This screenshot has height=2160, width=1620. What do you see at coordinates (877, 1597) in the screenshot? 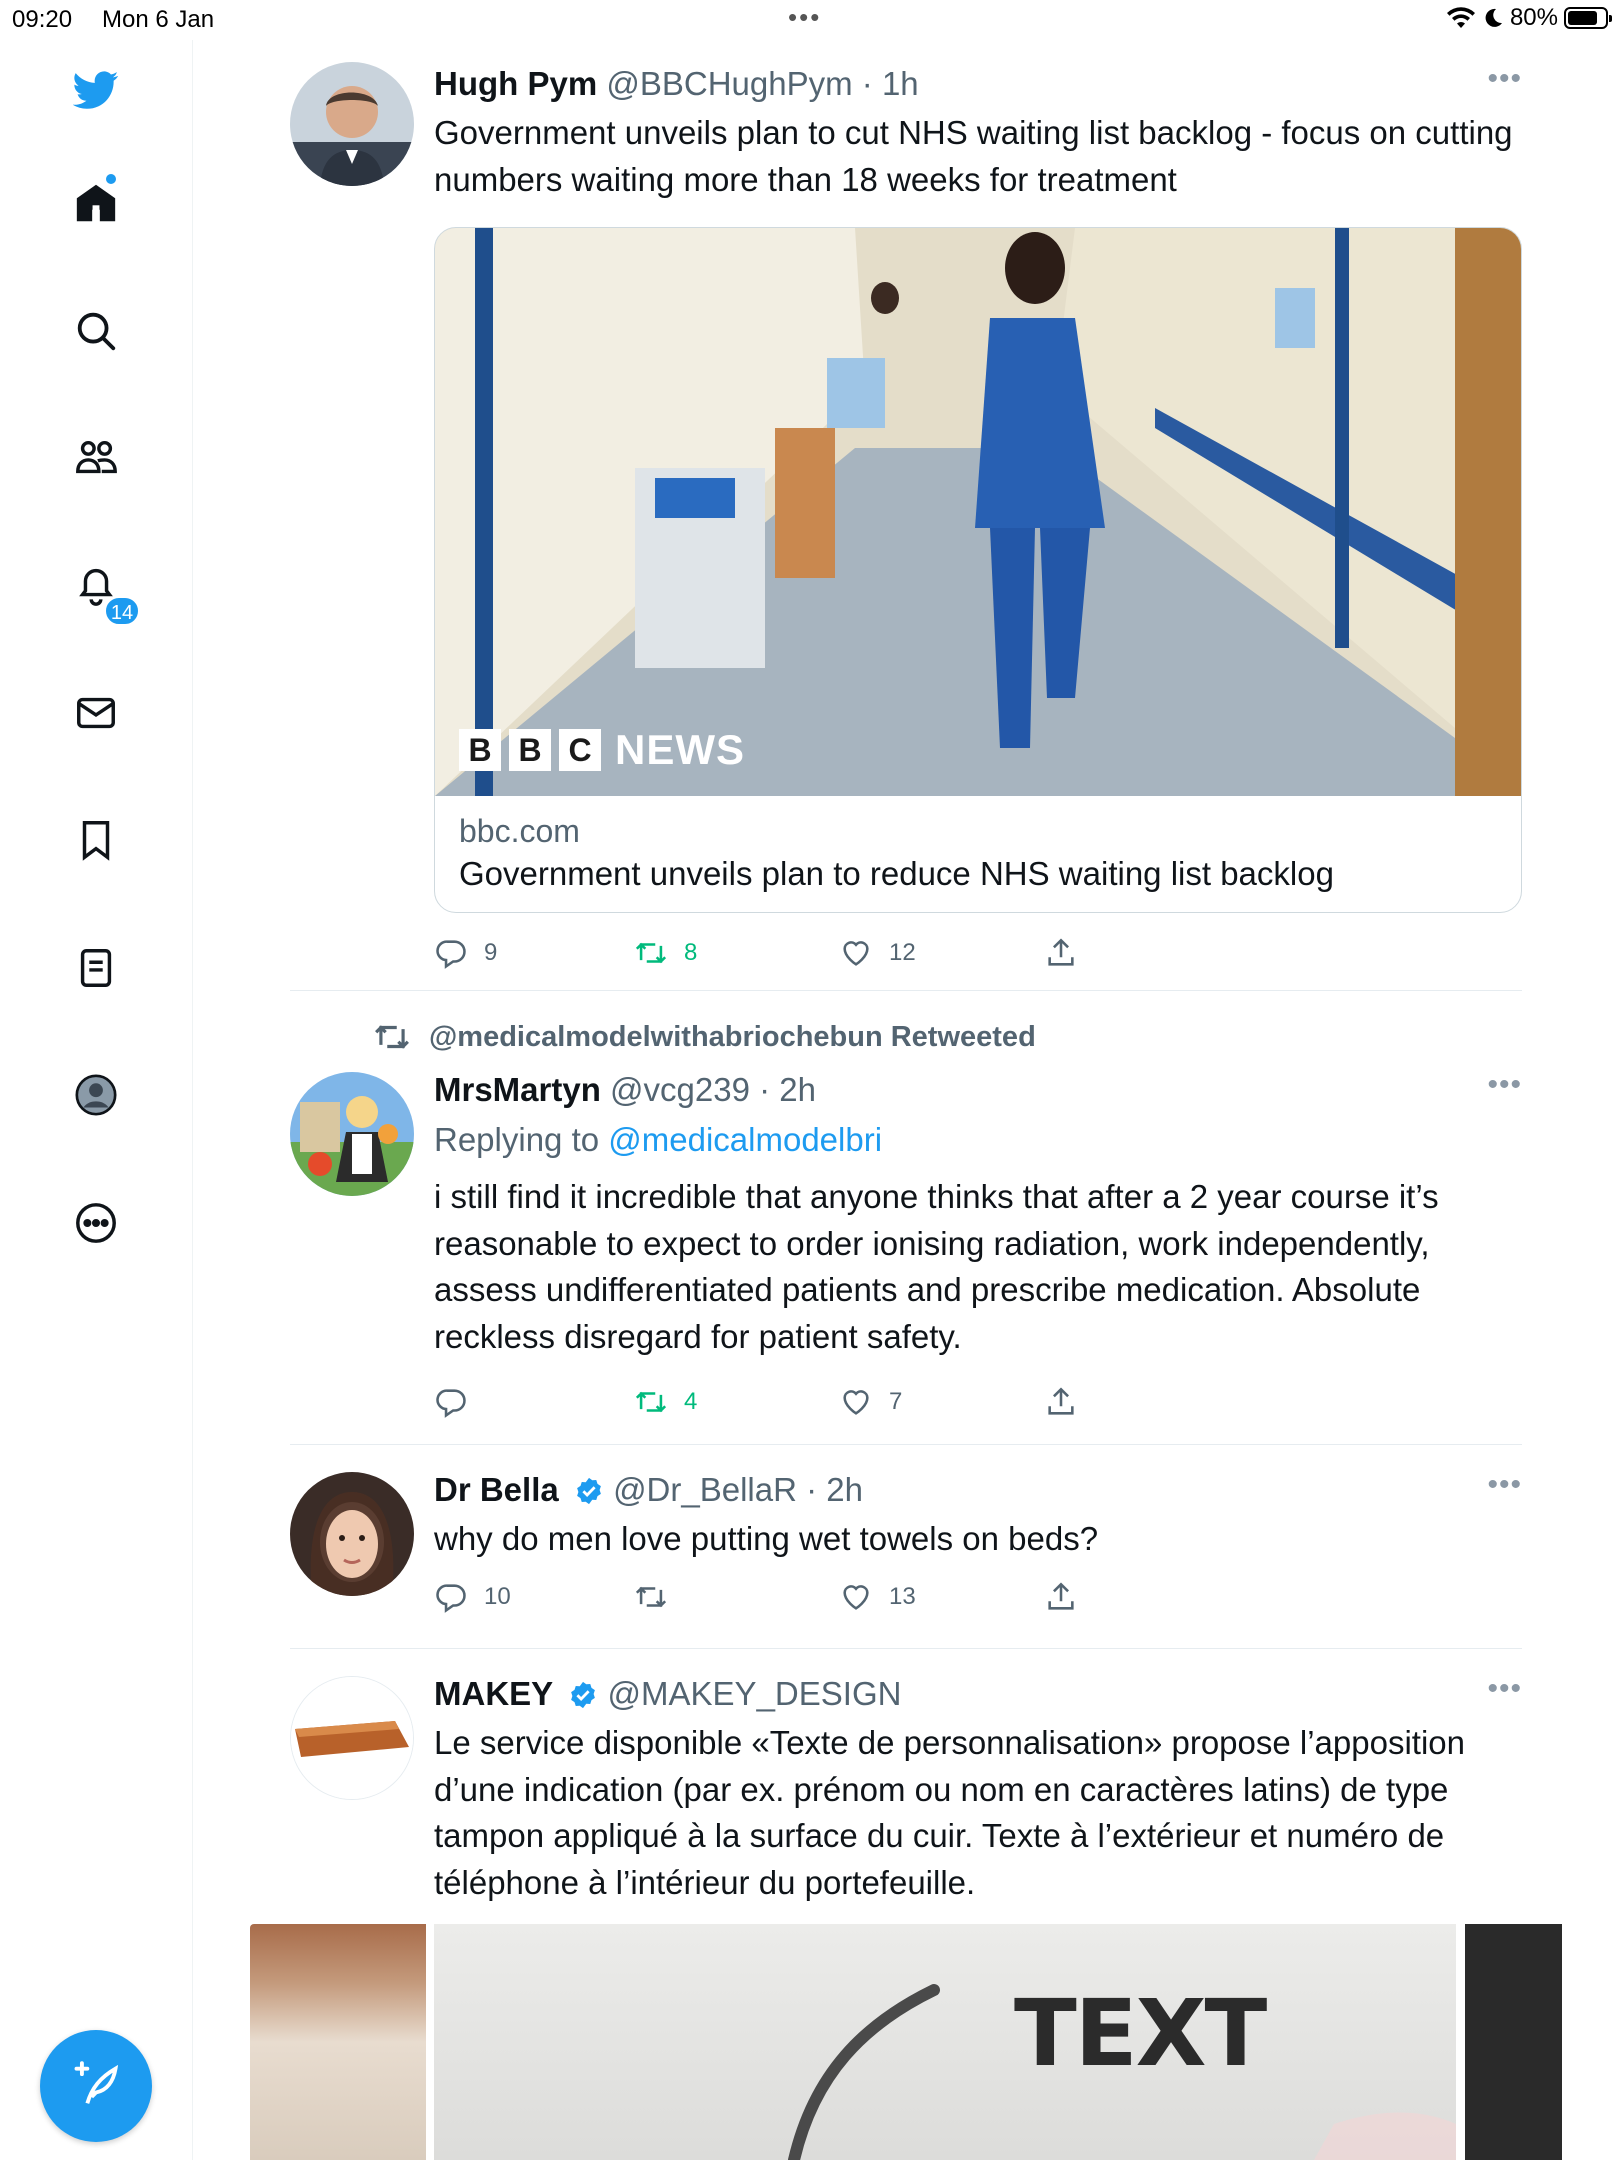
I see `like-button: 13` at bounding box center [877, 1597].